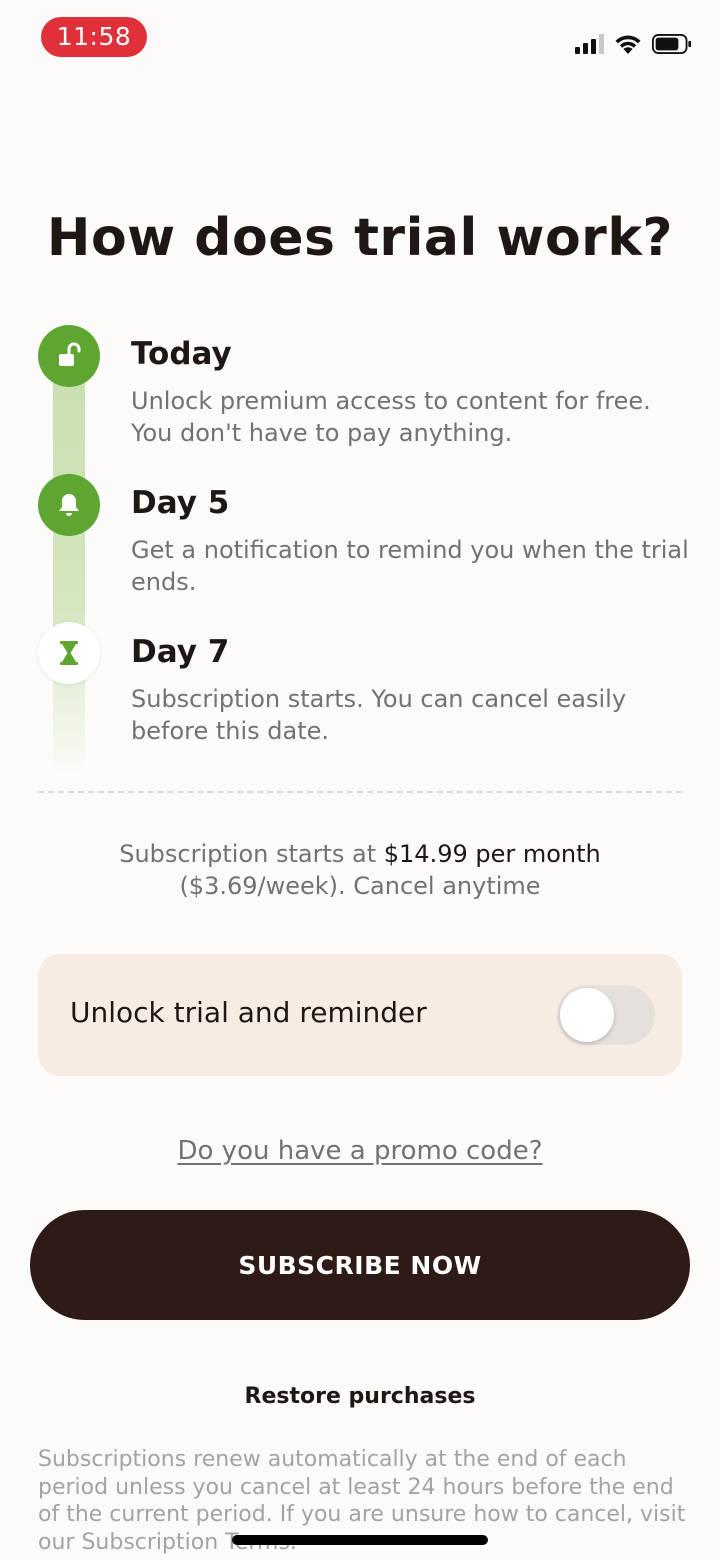 The height and width of the screenshot is (1560, 720). Describe the element at coordinates (589, 44) in the screenshot. I see `cellular-signal-icon` at that location.